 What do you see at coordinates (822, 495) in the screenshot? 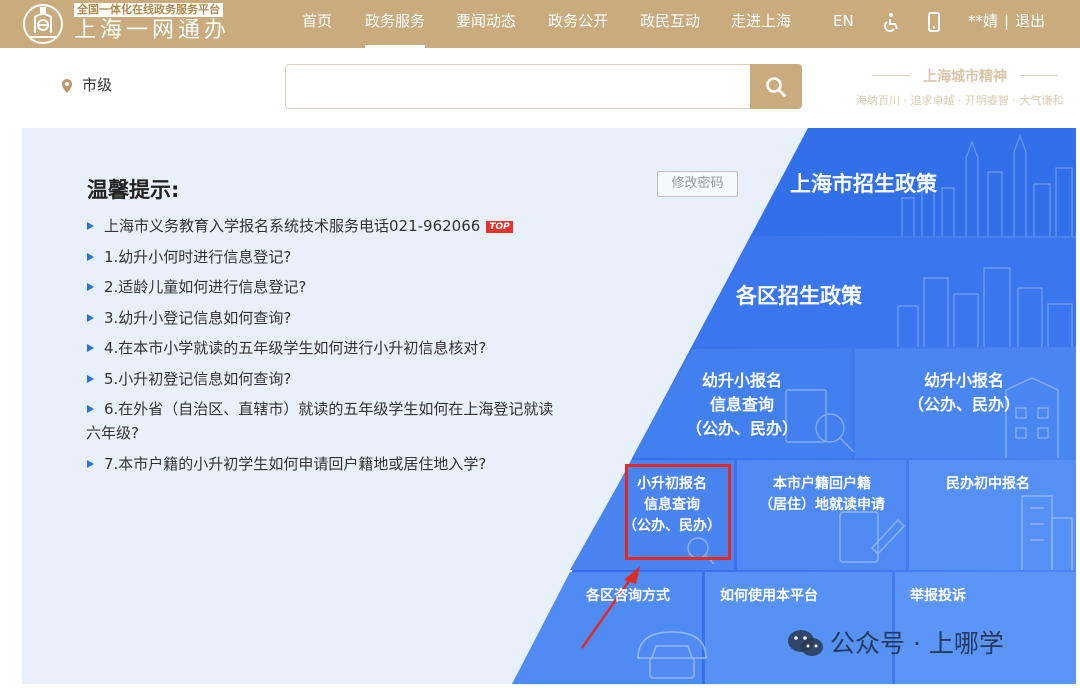
I see `tile-hukou-apply-label: 本市户籍回户籍 （居住）地就读申请` at bounding box center [822, 495].